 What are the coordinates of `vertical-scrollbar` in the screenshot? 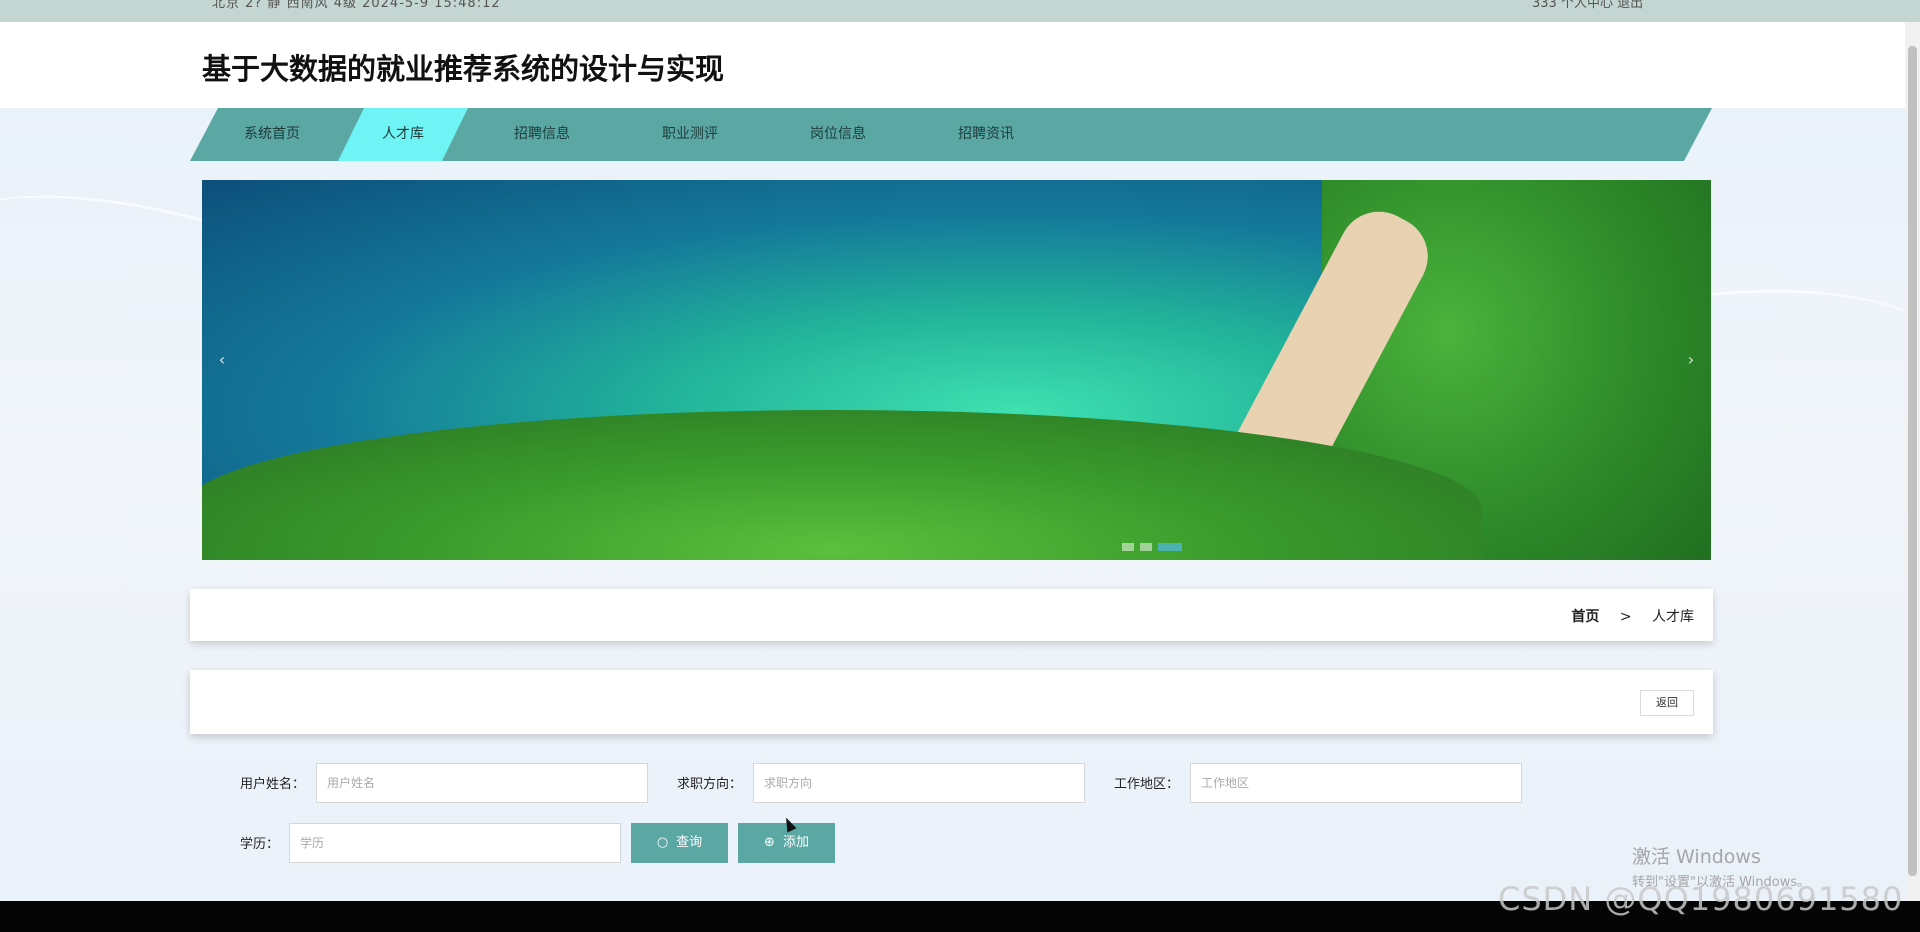 It's located at (1912, 461).